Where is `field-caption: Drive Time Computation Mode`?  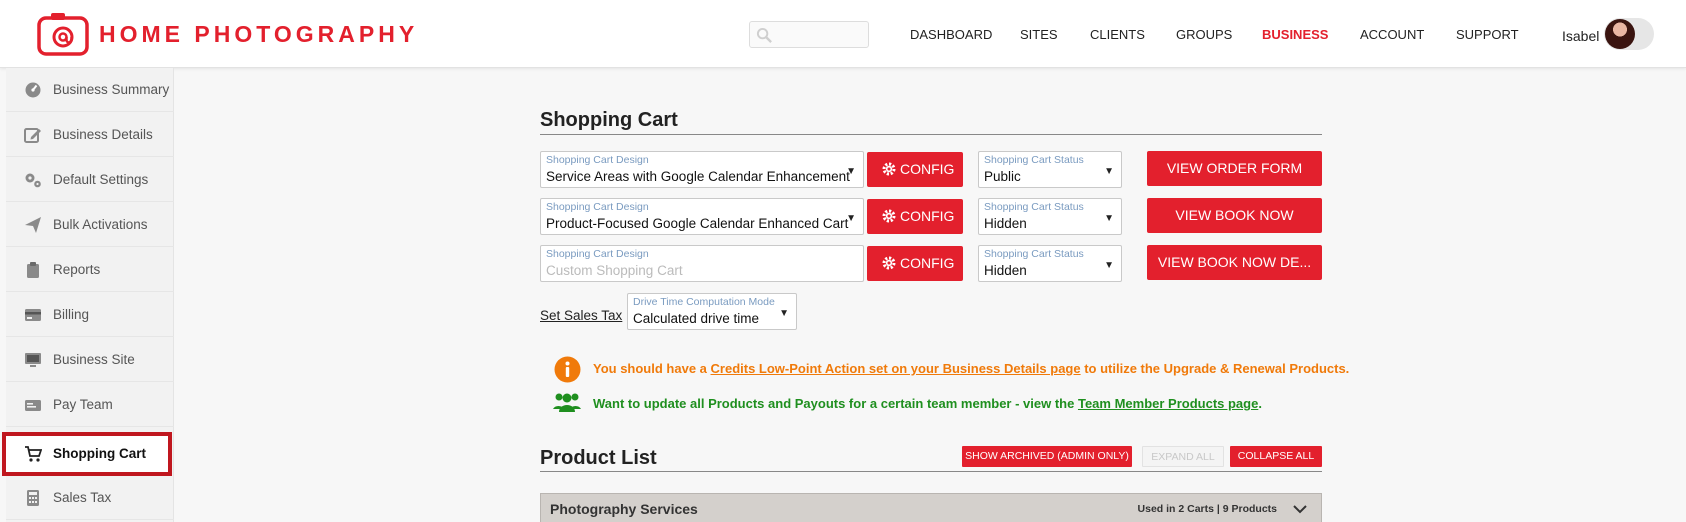 field-caption: Drive Time Computation Mode is located at coordinates (704, 302).